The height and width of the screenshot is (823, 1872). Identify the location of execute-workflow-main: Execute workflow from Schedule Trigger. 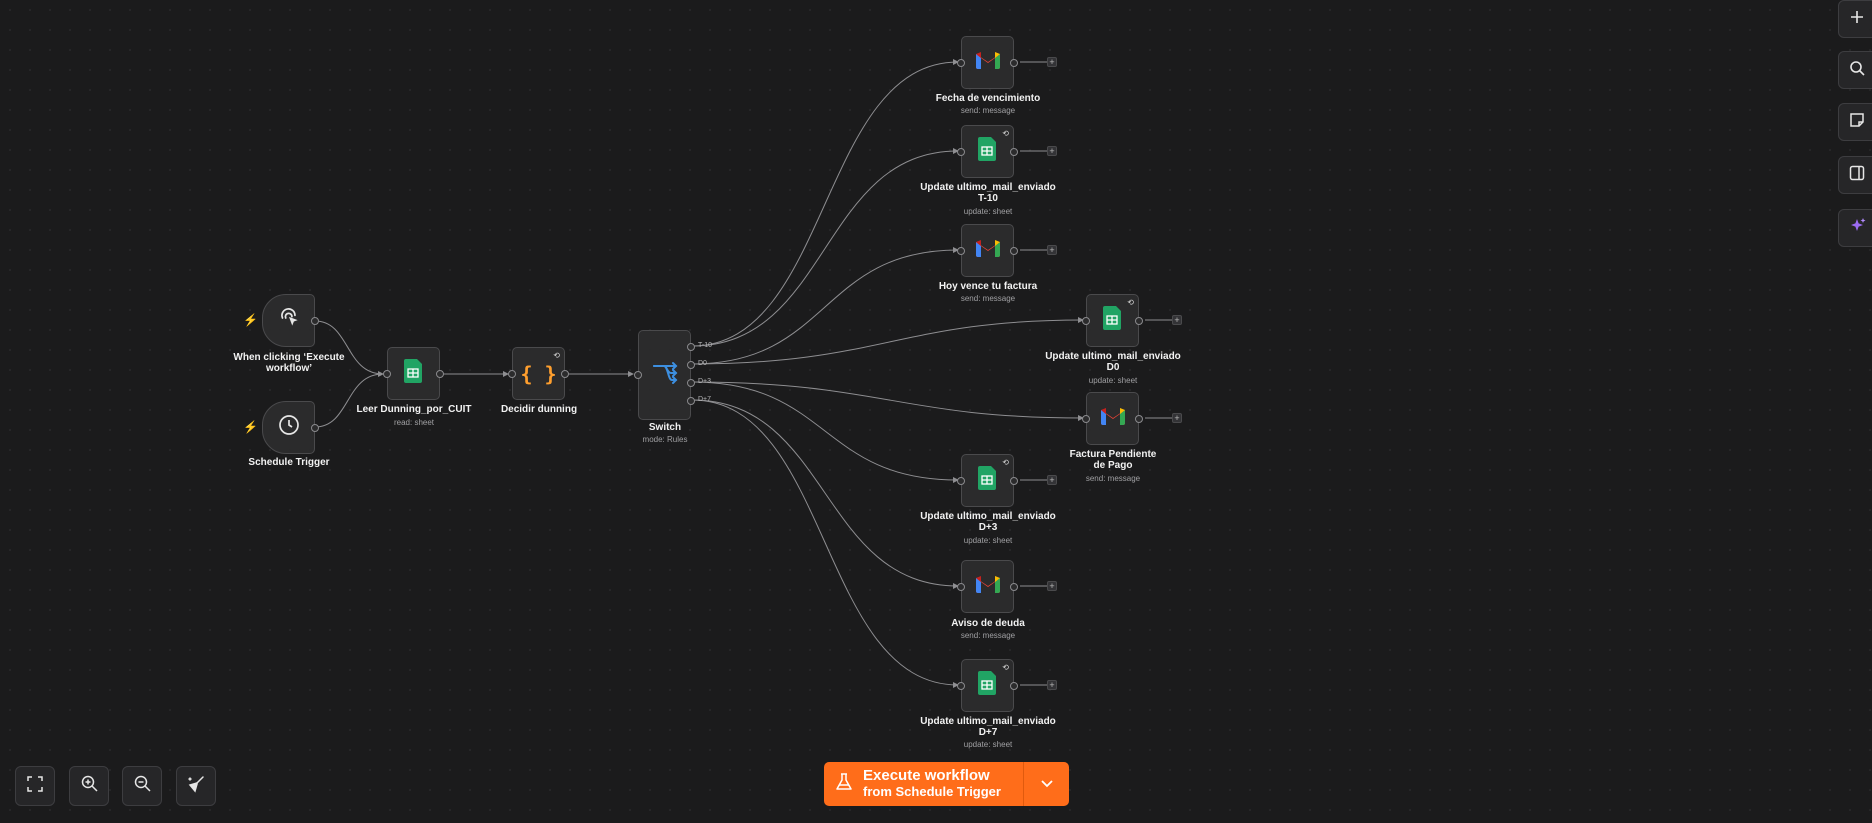
(923, 784).